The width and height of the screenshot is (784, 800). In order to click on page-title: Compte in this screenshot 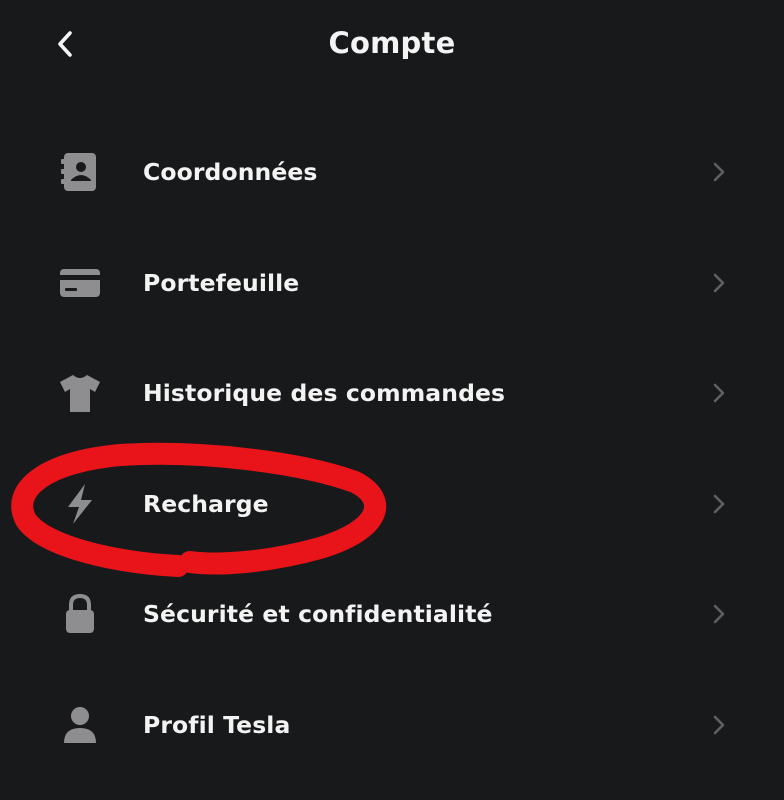, I will do `click(392, 43)`.